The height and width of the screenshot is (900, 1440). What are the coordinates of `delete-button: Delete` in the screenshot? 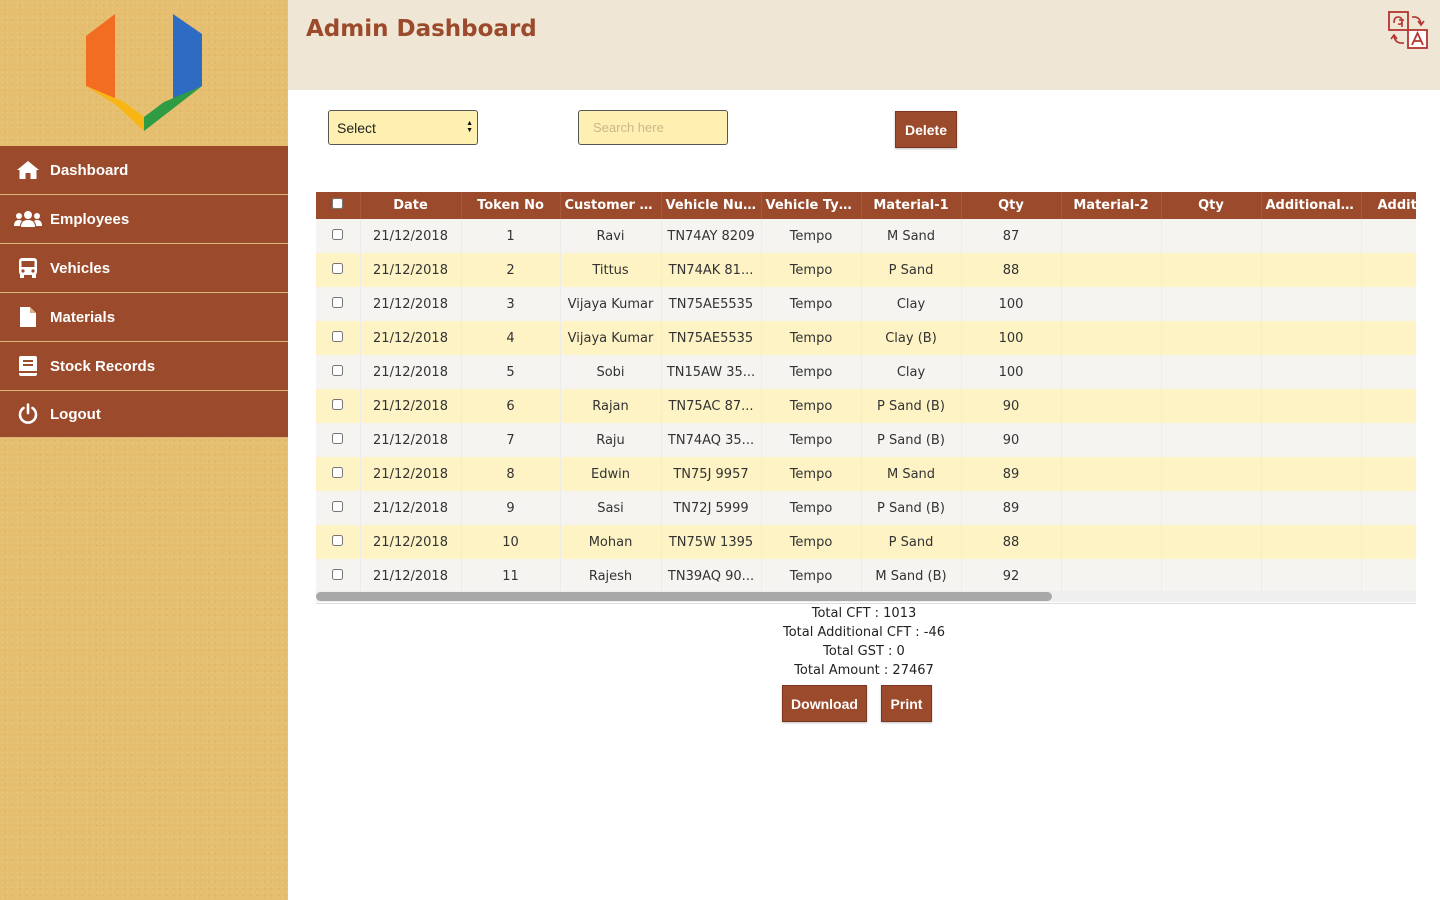 It's located at (926, 129).